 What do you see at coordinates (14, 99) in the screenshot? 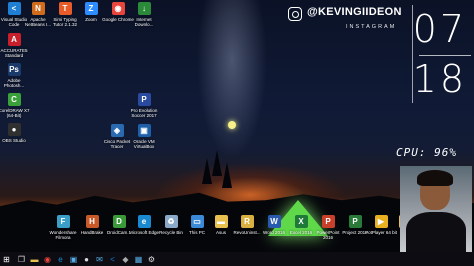
I see `coreldraw-icon: C` at bounding box center [14, 99].